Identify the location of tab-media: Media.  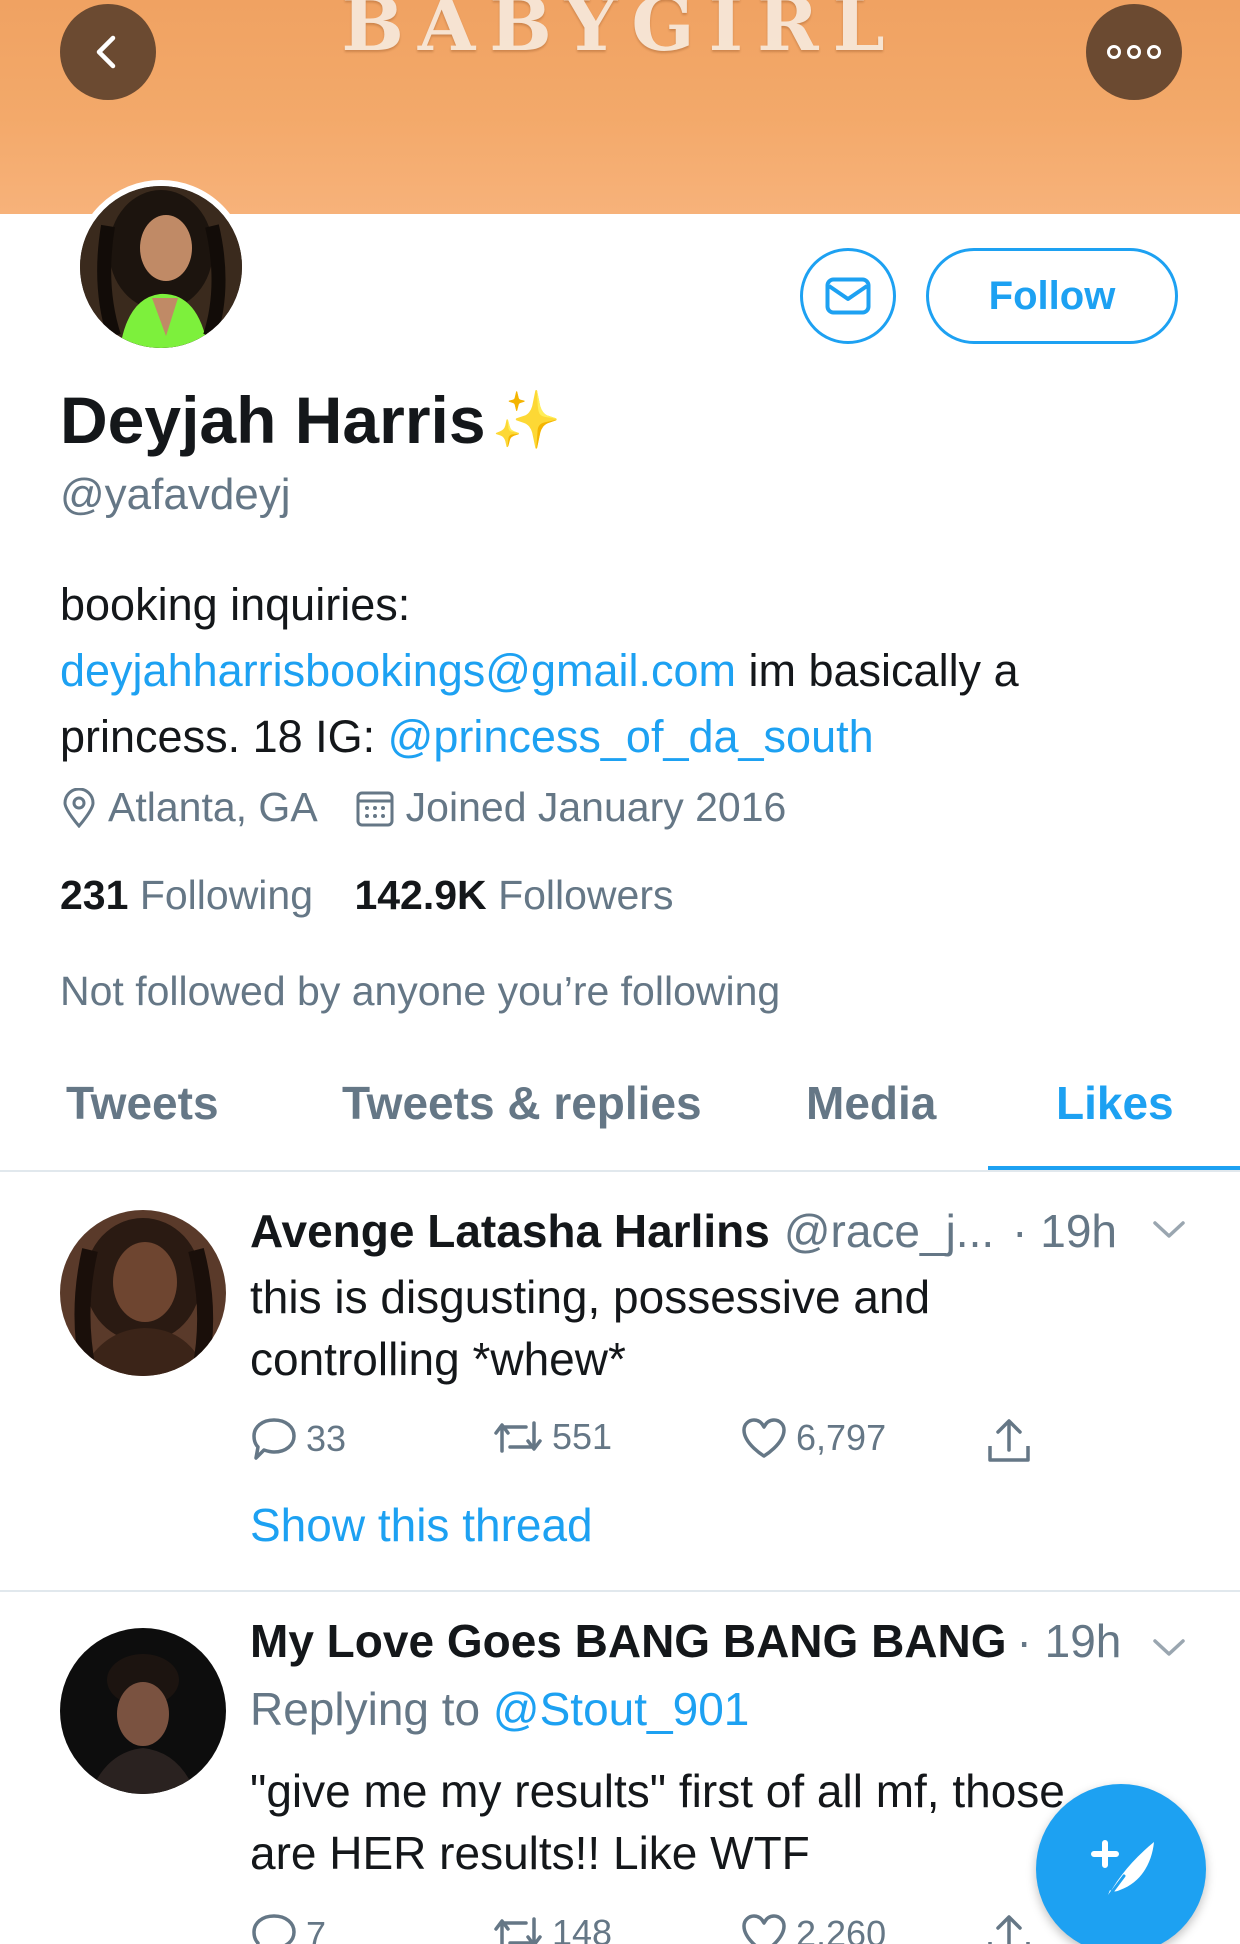
(871, 1103).